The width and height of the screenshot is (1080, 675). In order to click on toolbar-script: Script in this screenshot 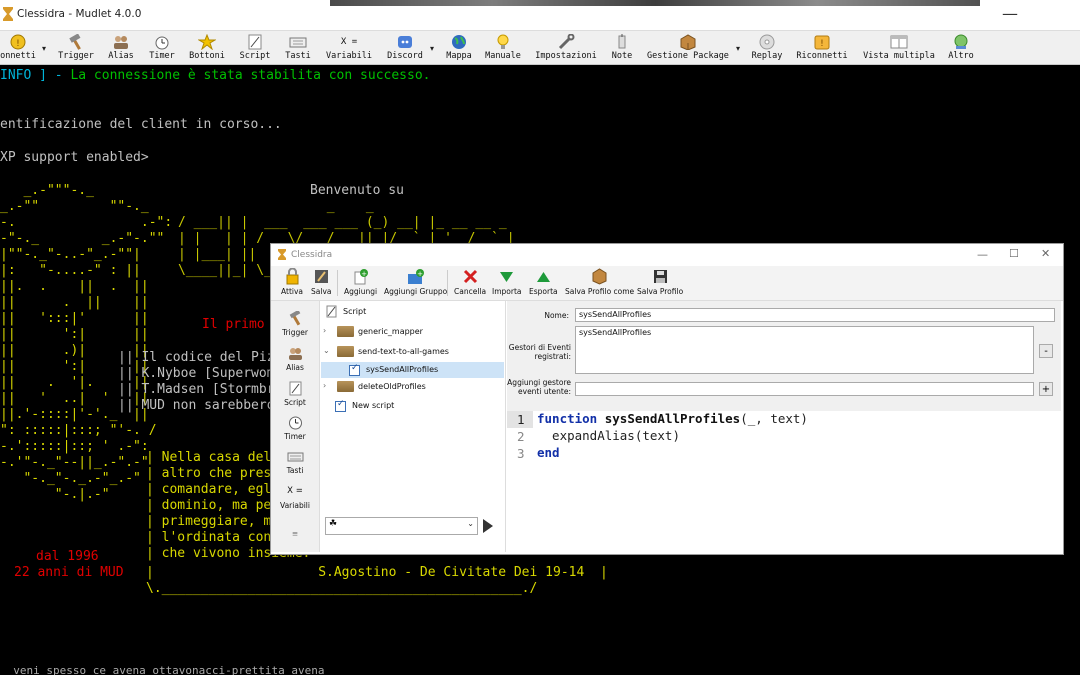, I will do `click(255, 47)`.